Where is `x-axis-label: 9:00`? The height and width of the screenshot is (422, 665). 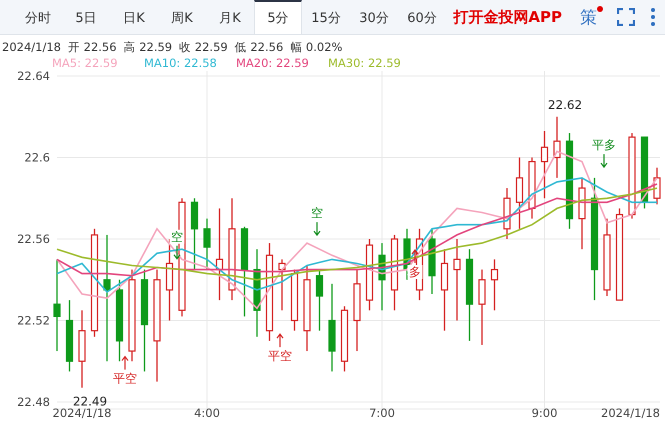 x-axis-label: 9:00 is located at coordinates (545, 413).